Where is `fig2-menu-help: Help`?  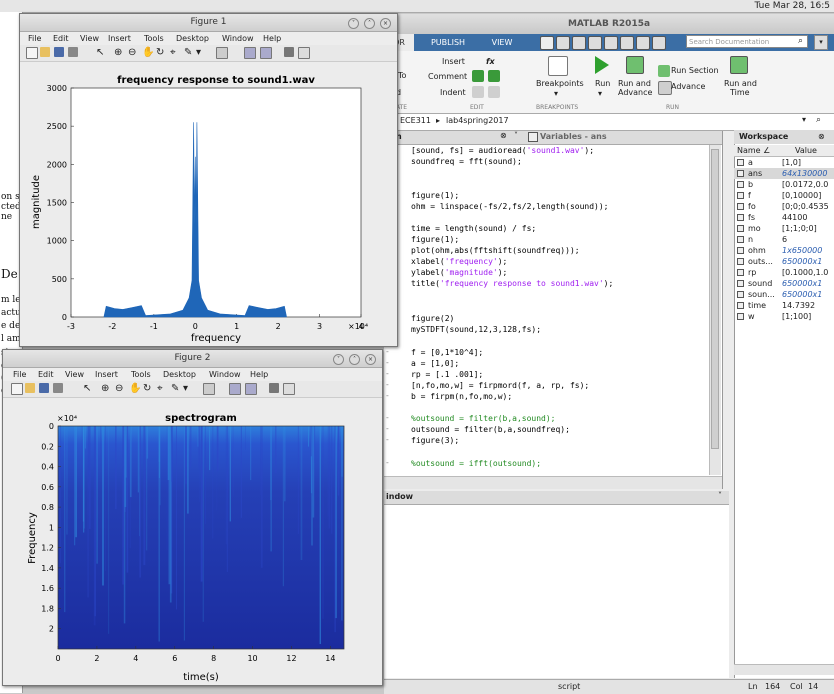 fig2-menu-help: Help is located at coordinates (259, 374).